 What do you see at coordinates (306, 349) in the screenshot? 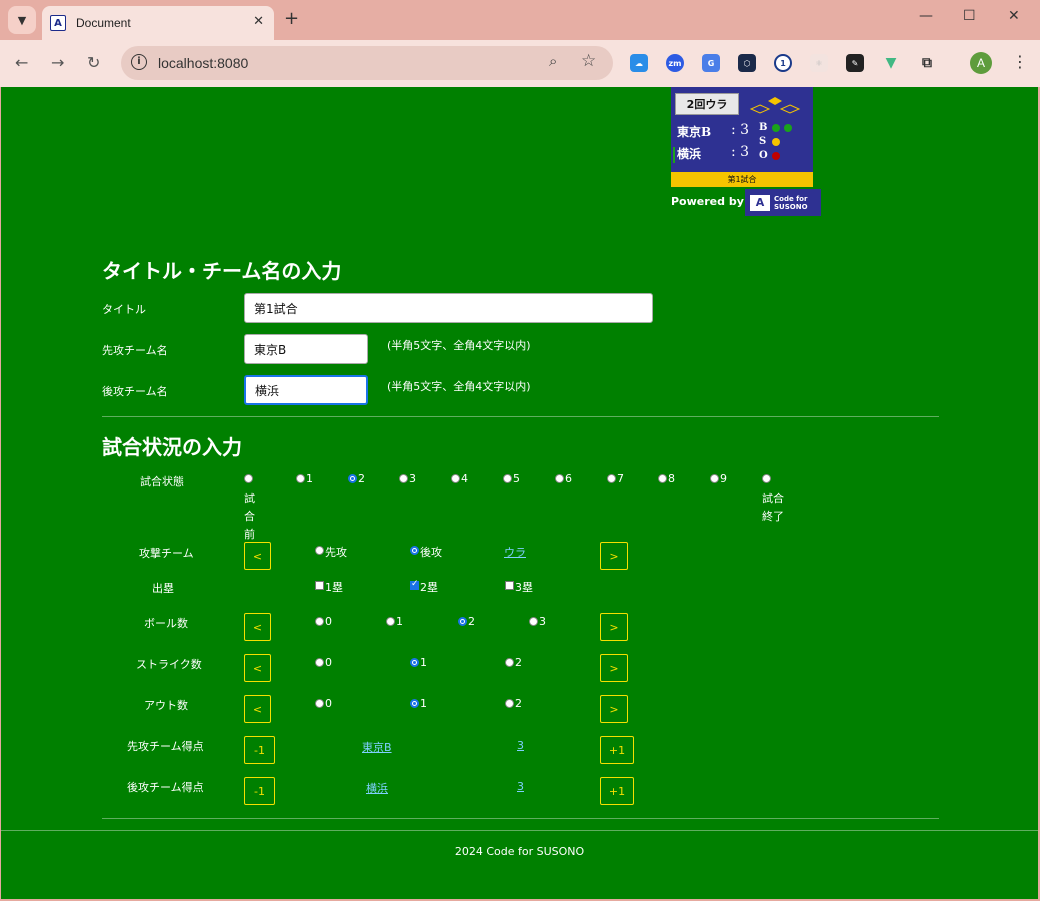
I see `away-team-input` at bounding box center [306, 349].